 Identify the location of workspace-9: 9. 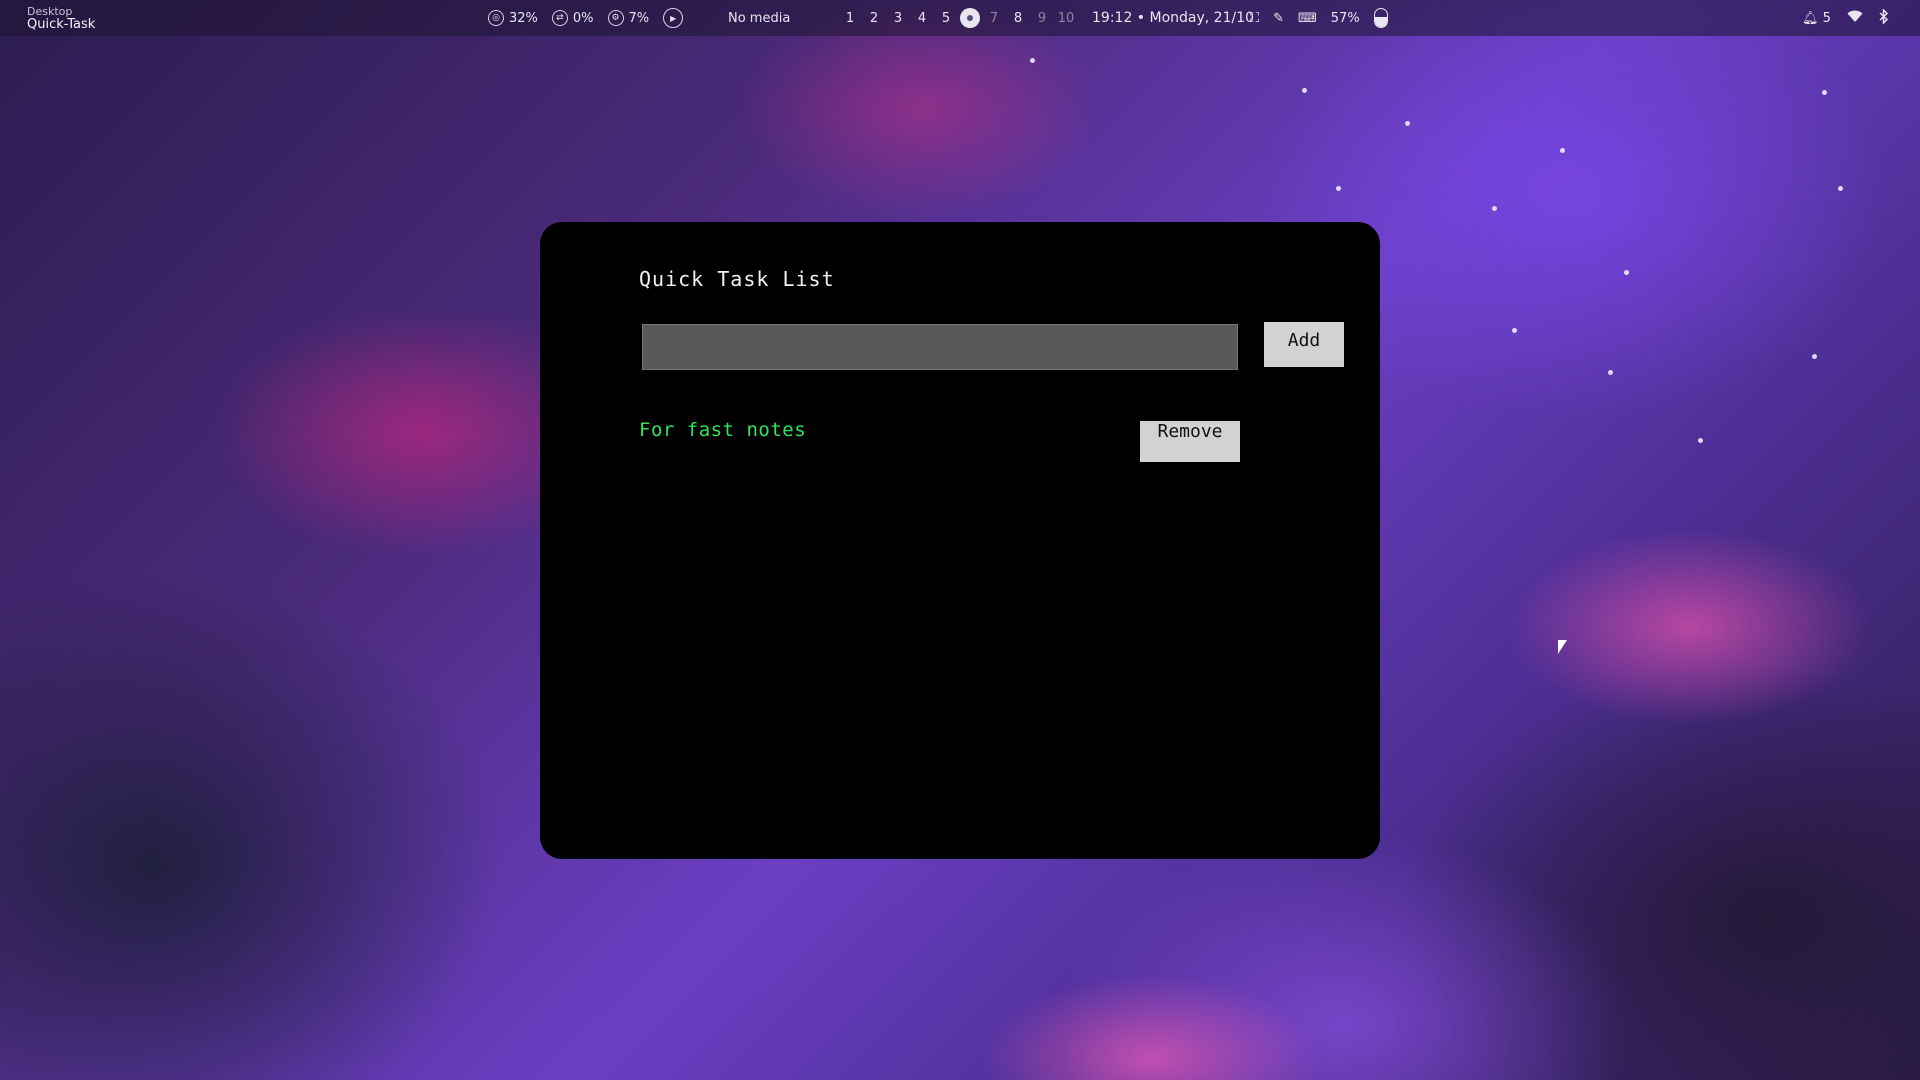
(1042, 18).